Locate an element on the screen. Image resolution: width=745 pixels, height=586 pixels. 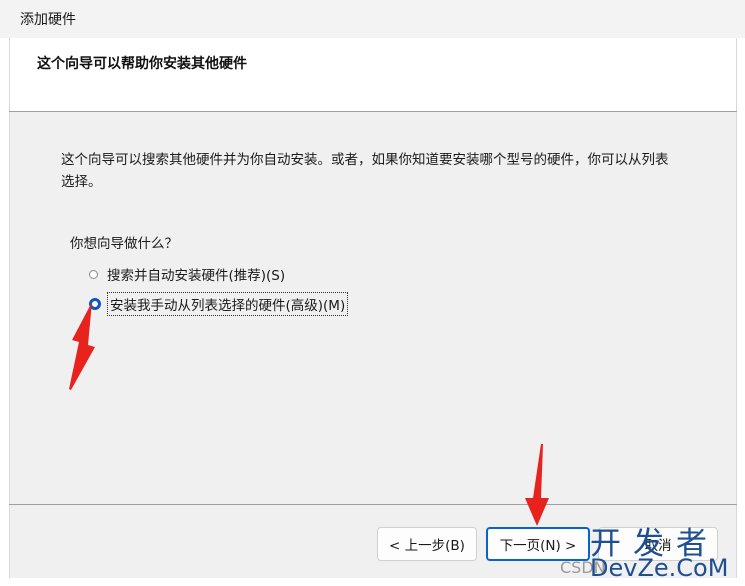
back-button: < 上一步(B) is located at coordinates (427, 544).